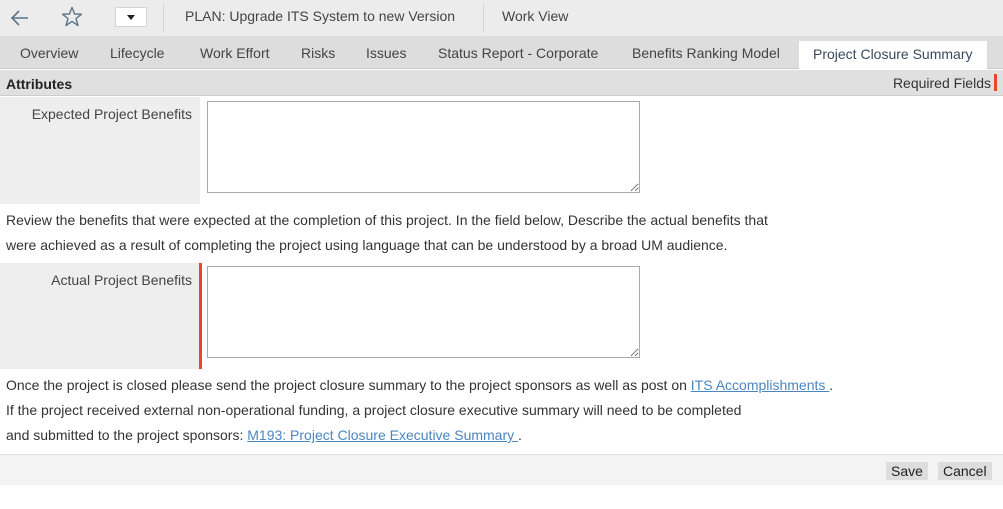 This screenshot has height=509, width=1003. What do you see at coordinates (39, 84) in the screenshot?
I see `section-title: Attributes` at bounding box center [39, 84].